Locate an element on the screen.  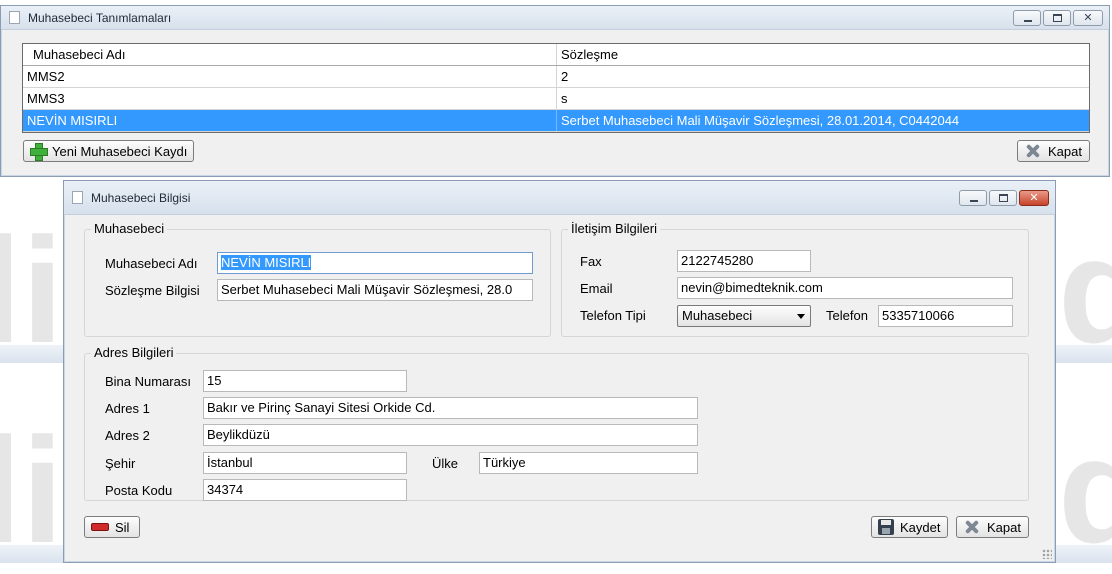
disk-icon is located at coordinates (886, 527).